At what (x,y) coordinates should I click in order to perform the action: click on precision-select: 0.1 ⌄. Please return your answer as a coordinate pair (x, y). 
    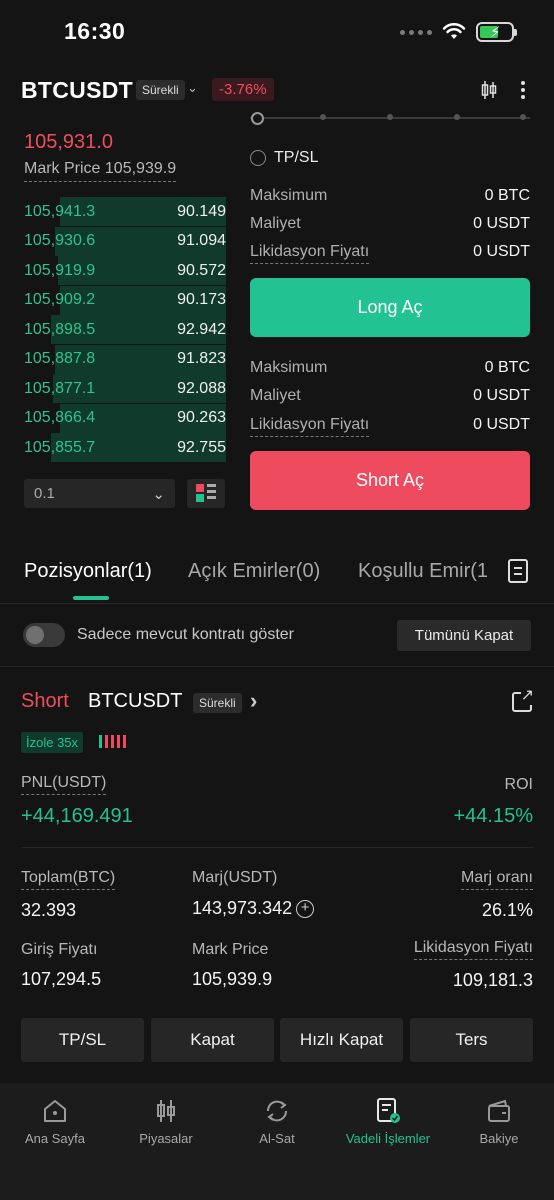
    Looking at the image, I should click on (99, 493).